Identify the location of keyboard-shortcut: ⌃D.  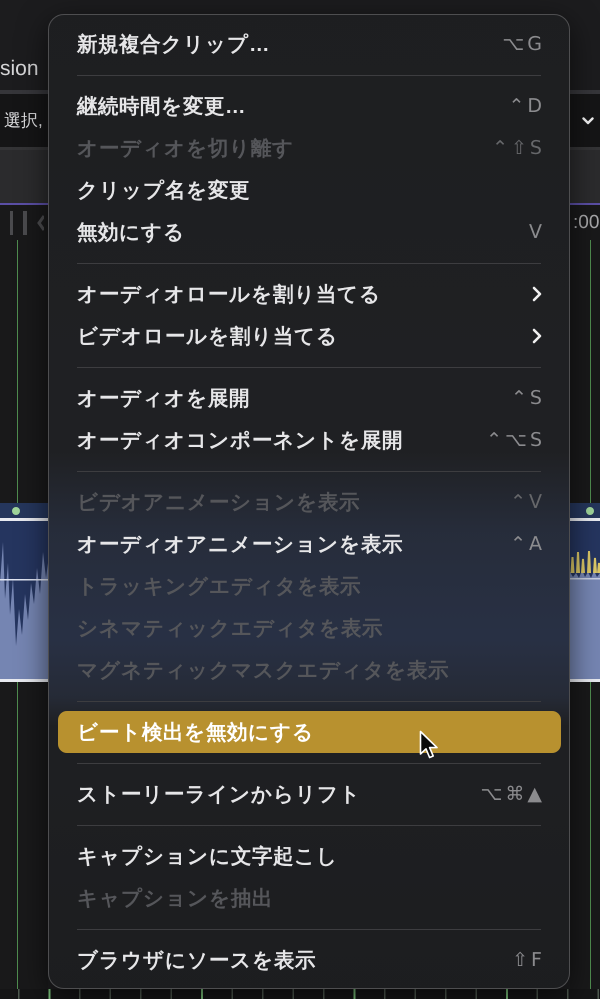
(526, 106).